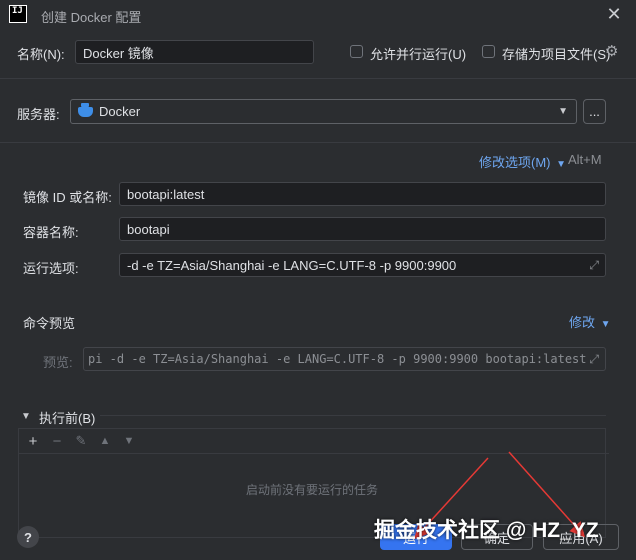  What do you see at coordinates (18, 14) in the screenshot?
I see `intellij-logo-icon: IJ` at bounding box center [18, 14].